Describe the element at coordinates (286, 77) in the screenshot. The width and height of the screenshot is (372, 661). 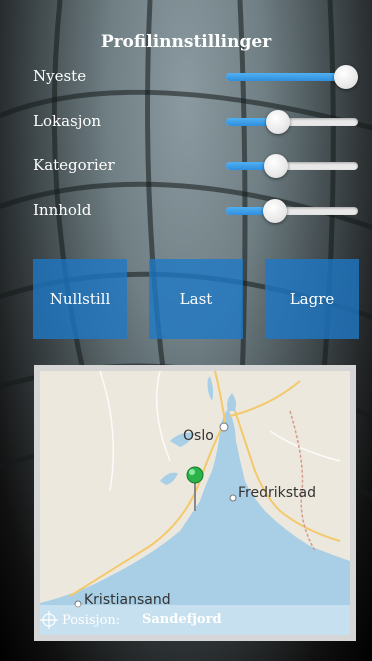
I see `slider-fill` at that location.